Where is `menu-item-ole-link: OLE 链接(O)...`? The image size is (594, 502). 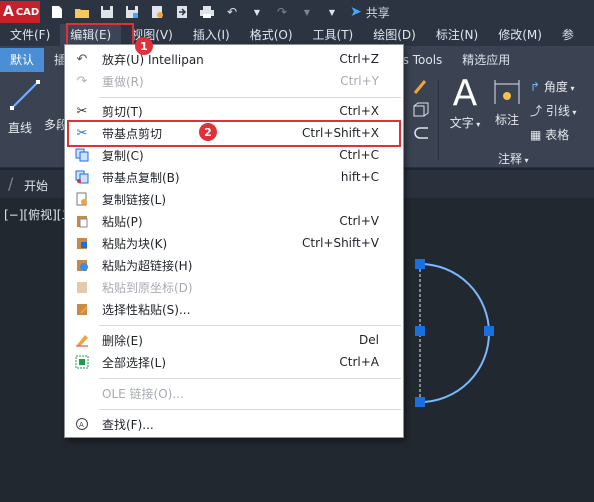
menu-item-ole-link: OLE 链接(O)... is located at coordinates (234, 393).